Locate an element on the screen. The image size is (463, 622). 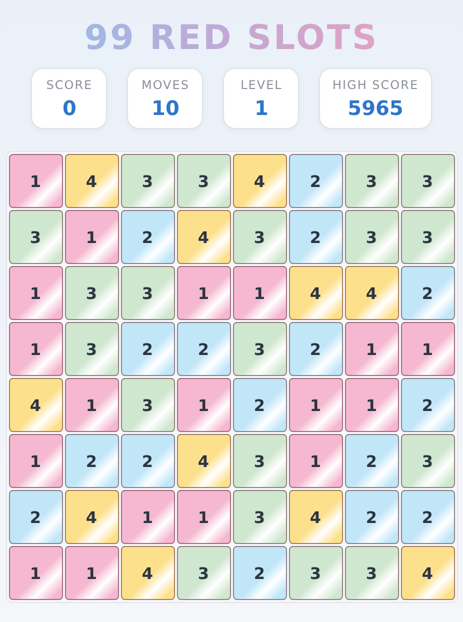
stat-value: 5965 is located at coordinates (376, 108).